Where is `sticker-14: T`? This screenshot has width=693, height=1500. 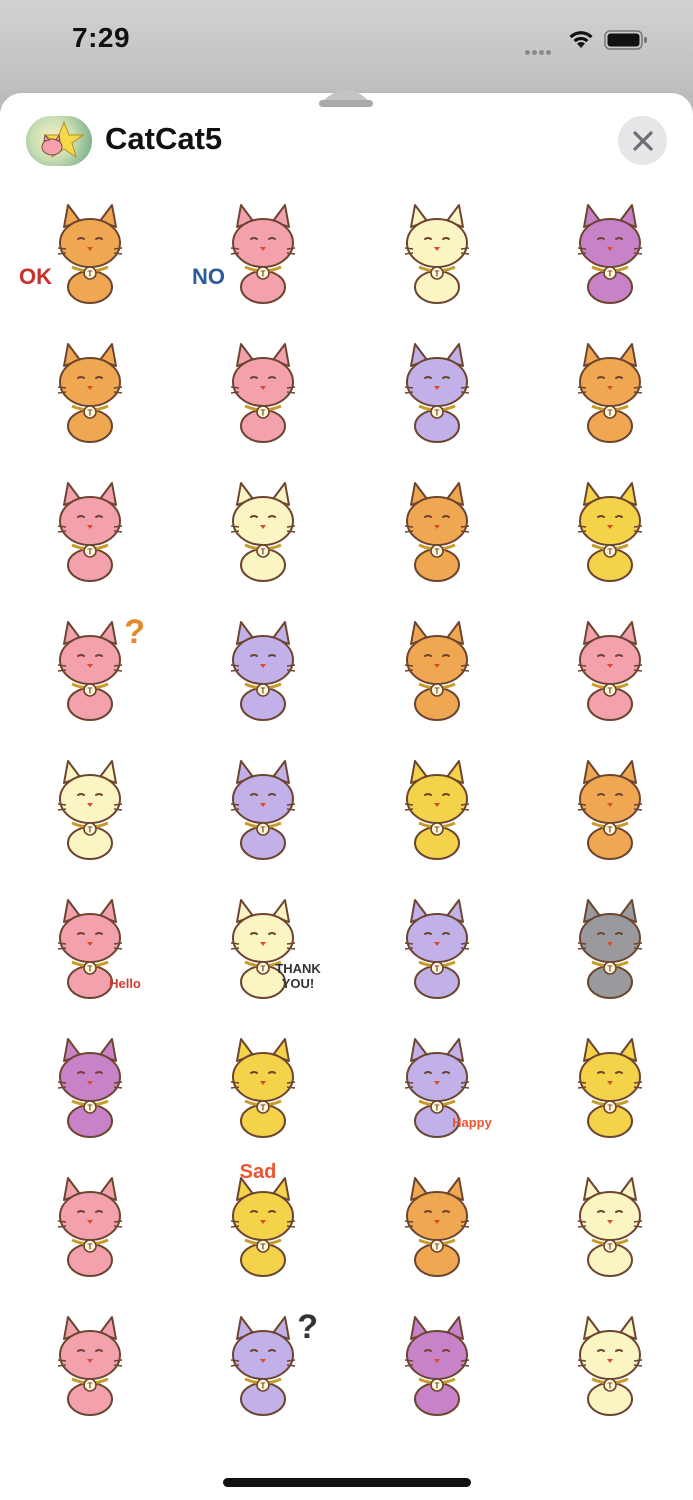 sticker-14: T is located at coordinates (258, 670).